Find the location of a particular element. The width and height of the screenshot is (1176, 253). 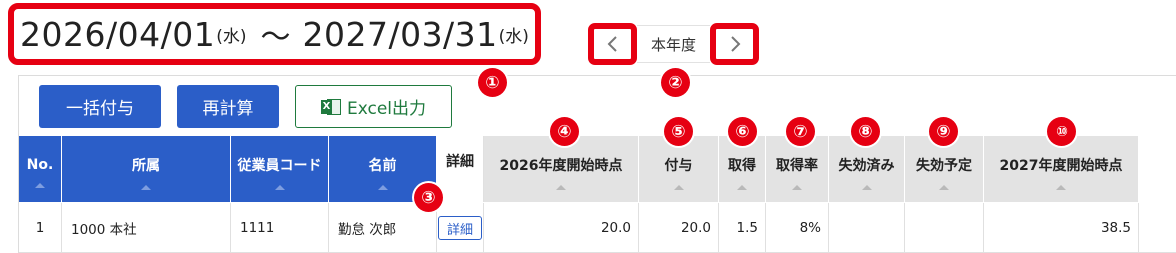

annotation-marker: ① is located at coordinates (492, 82).